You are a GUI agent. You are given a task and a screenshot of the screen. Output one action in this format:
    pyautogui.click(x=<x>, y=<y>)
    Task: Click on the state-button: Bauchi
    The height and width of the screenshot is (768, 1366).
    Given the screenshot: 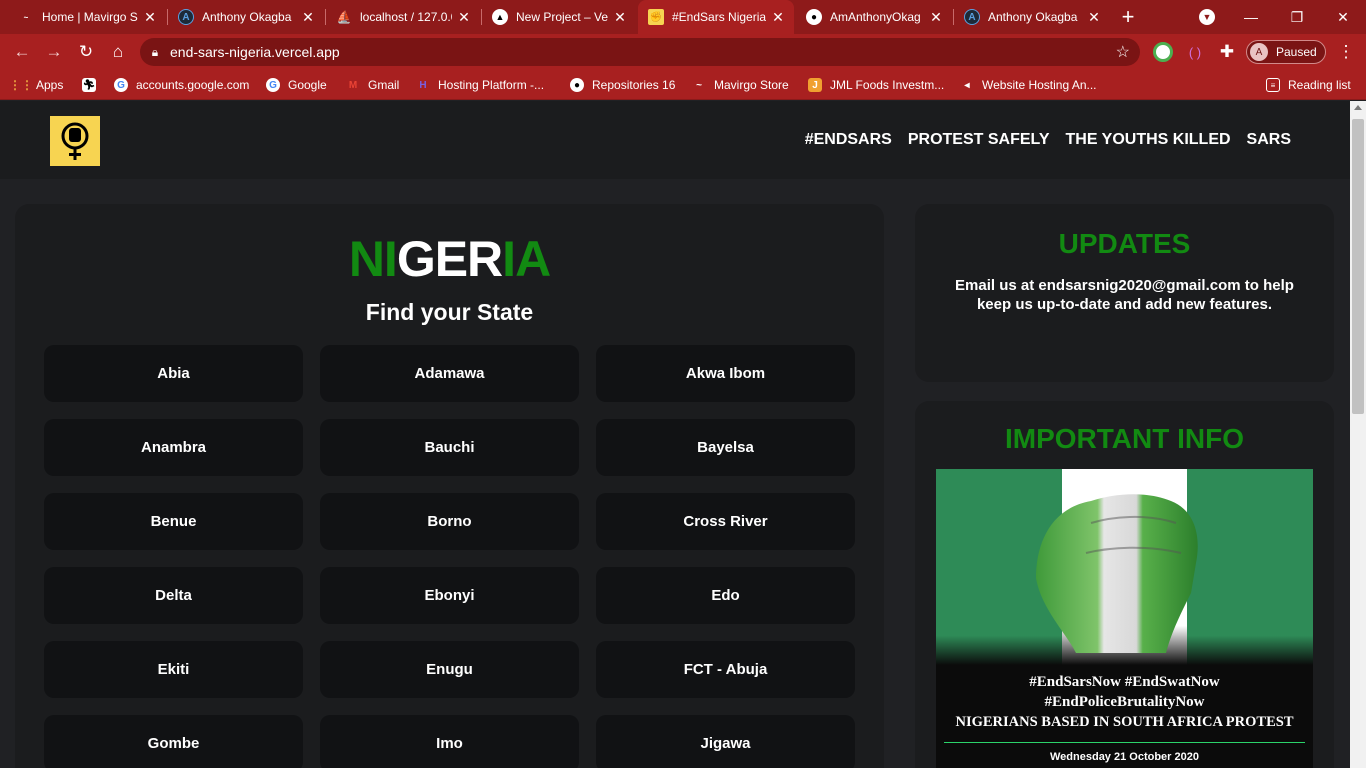 What is the action you would take?
    pyautogui.click(x=449, y=447)
    